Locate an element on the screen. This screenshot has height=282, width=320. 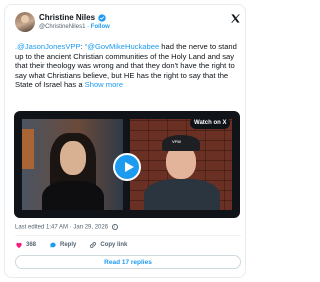
timestamp-text: Last edited 1:47 AM · Jan 29, 2026 is located at coordinates (61, 228).